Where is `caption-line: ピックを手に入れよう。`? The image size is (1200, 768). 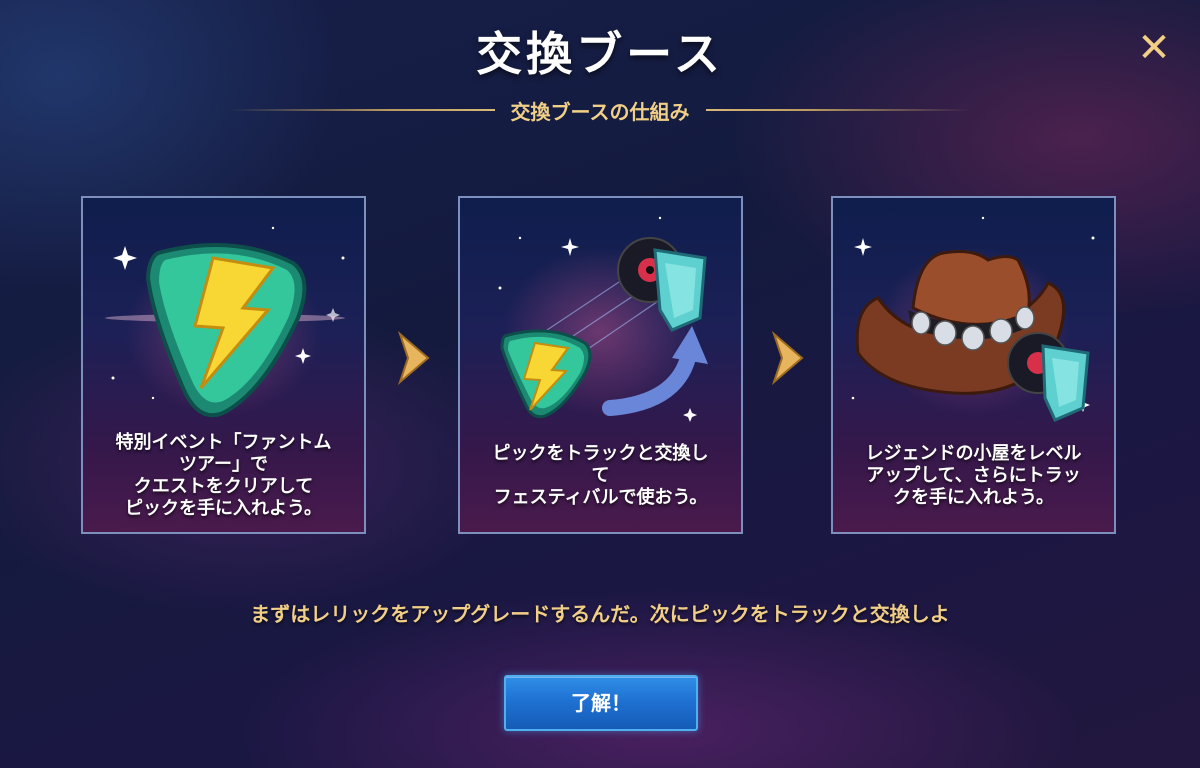 caption-line: ピックを手に入れよう。 is located at coordinates (223, 508).